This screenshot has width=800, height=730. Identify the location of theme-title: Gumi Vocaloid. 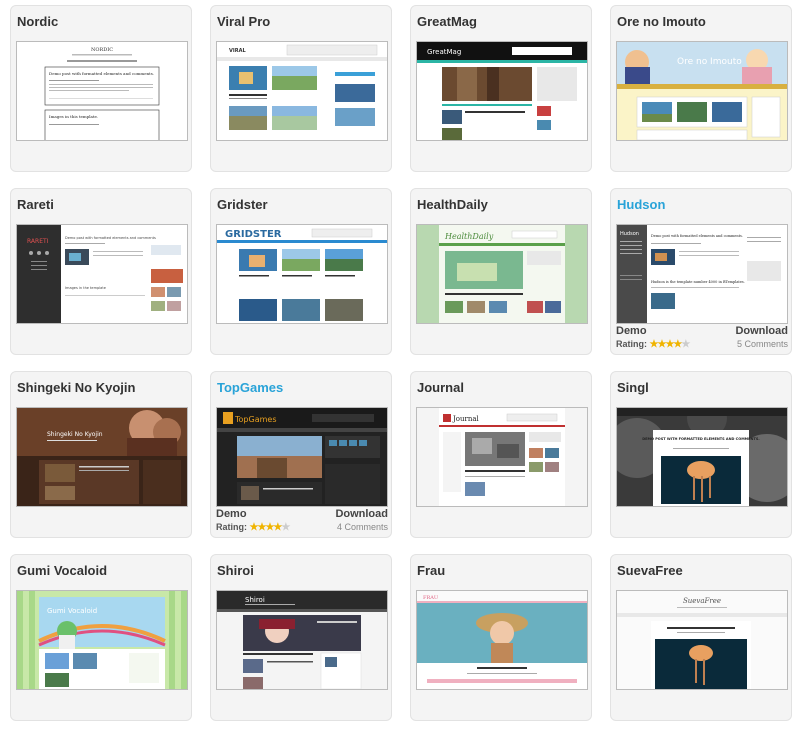
(62, 570).